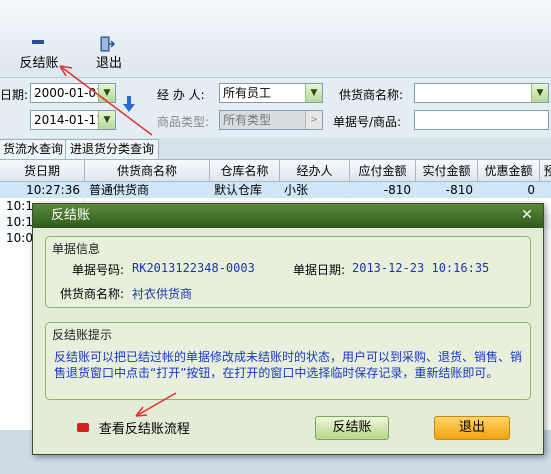  What do you see at coordinates (39, 61) in the screenshot?
I see `unsettle-toolbar-button: 反结账` at bounding box center [39, 61].